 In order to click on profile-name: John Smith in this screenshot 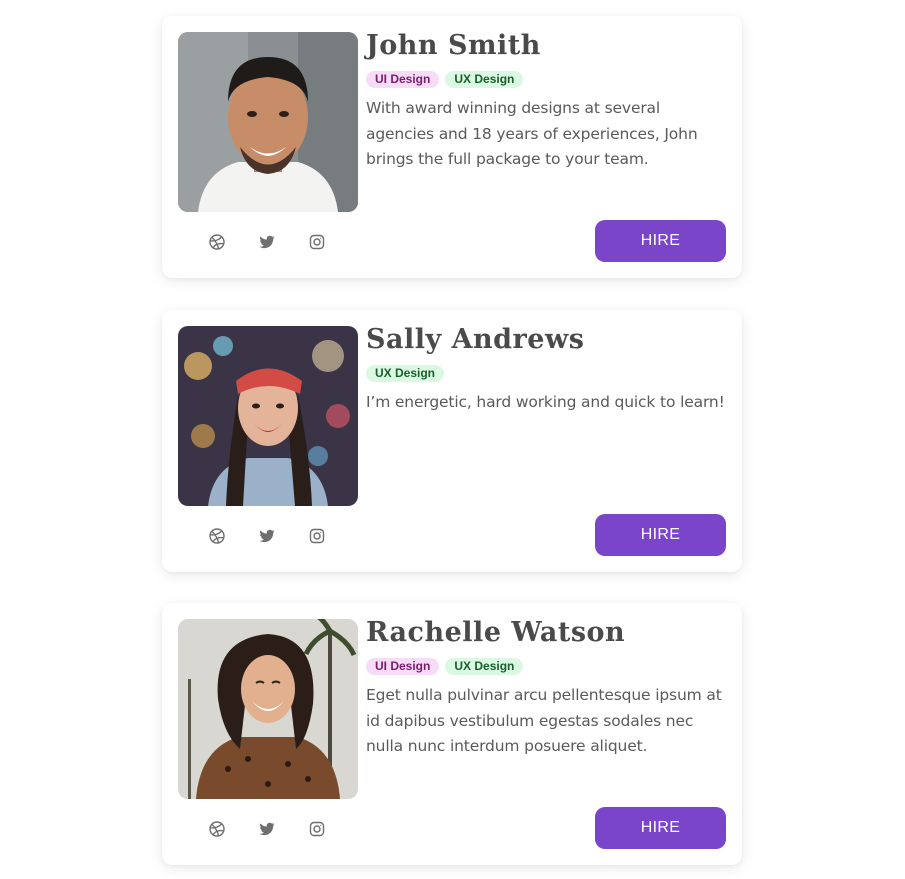, I will do `click(453, 45)`.